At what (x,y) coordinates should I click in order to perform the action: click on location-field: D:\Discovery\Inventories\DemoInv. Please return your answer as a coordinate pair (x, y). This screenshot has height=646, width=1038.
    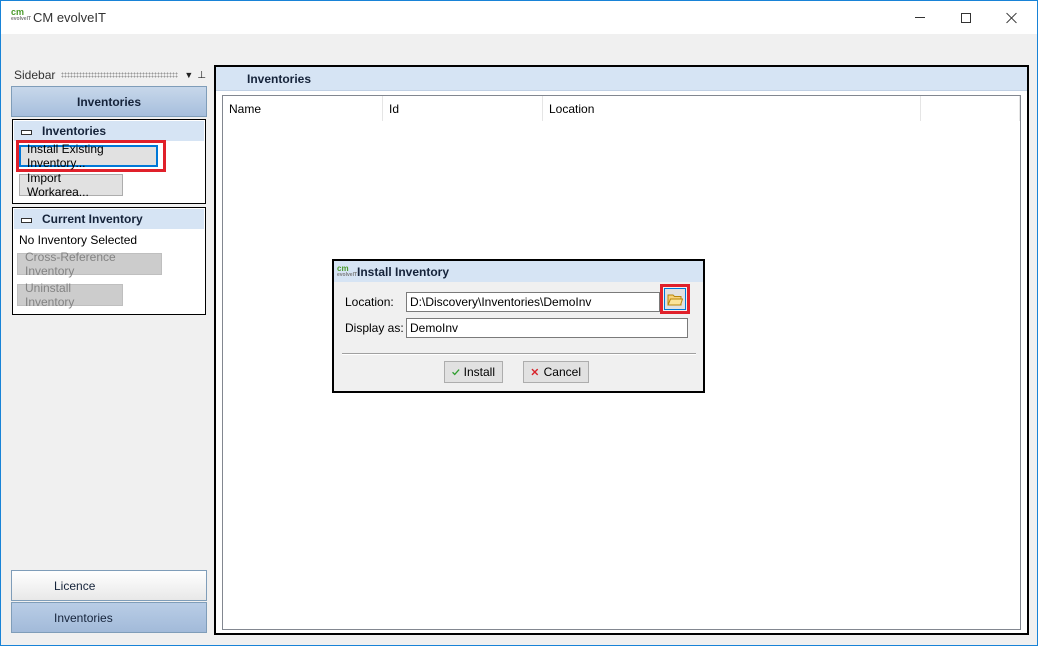
    Looking at the image, I should click on (533, 302).